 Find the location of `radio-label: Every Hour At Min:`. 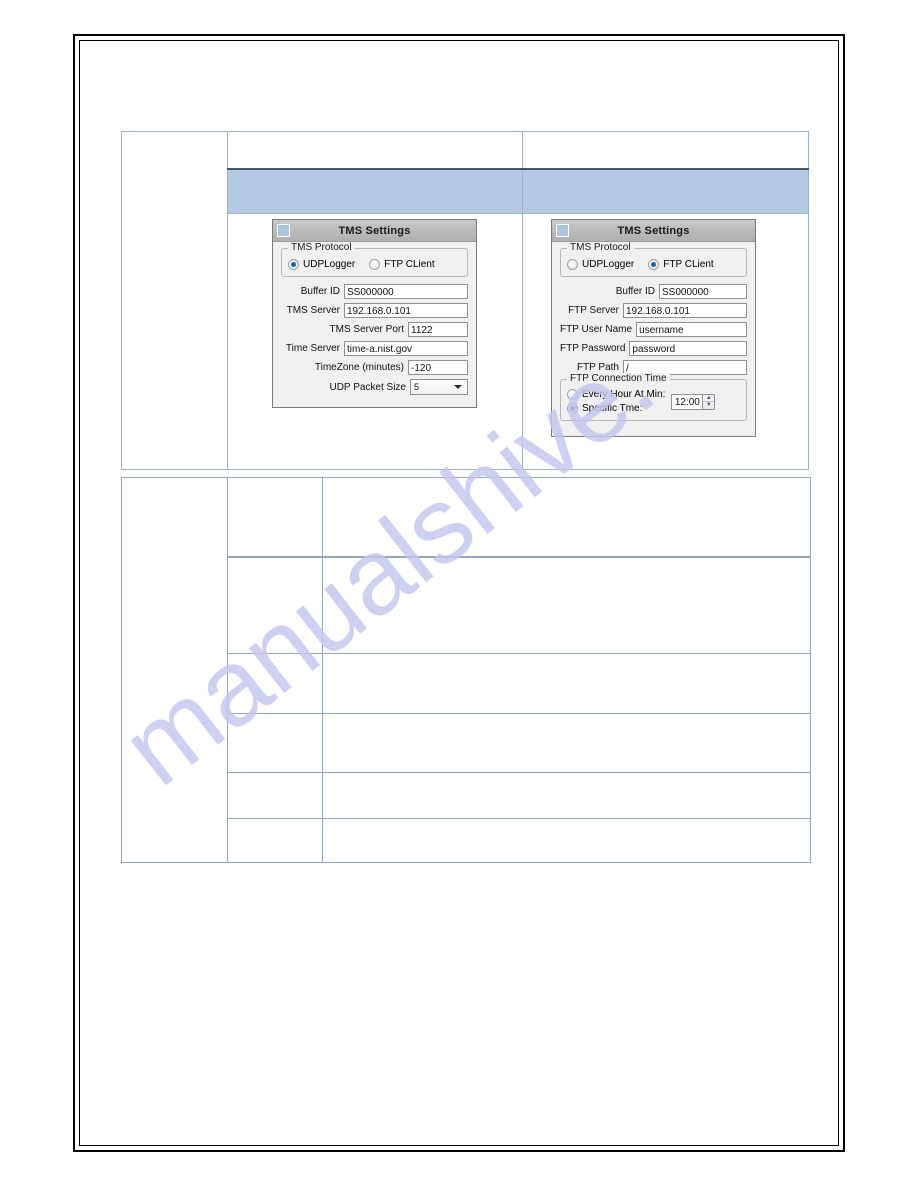

radio-label: Every Hour At Min: is located at coordinates (624, 394).